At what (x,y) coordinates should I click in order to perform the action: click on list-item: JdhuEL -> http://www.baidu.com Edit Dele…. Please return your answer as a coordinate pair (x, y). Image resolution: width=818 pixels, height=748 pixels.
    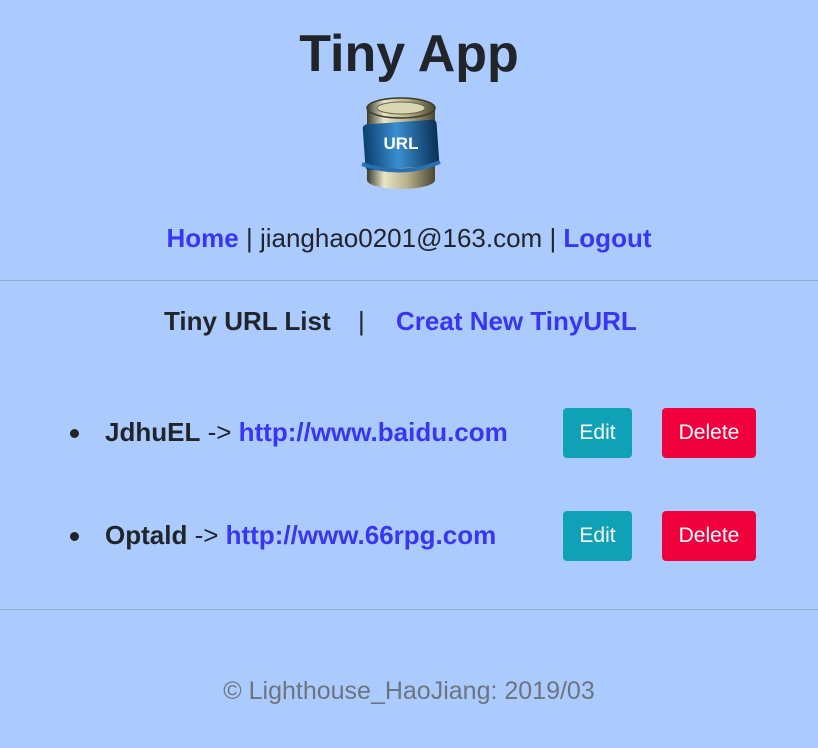
    Looking at the image, I should click on (409, 433).